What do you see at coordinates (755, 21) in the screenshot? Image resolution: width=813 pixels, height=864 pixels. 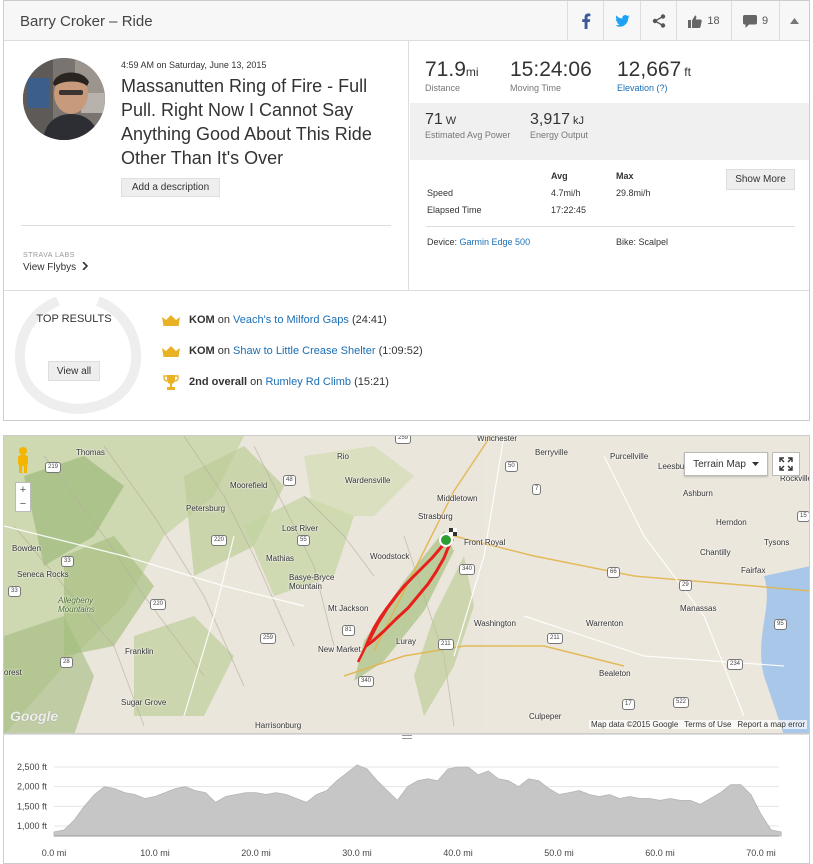 I see `comments-button: 9` at bounding box center [755, 21].